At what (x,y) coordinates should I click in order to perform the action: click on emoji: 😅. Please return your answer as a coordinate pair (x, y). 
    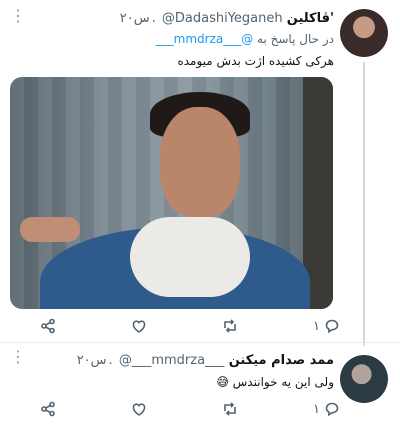
    Looking at the image, I should click on (222, 382).